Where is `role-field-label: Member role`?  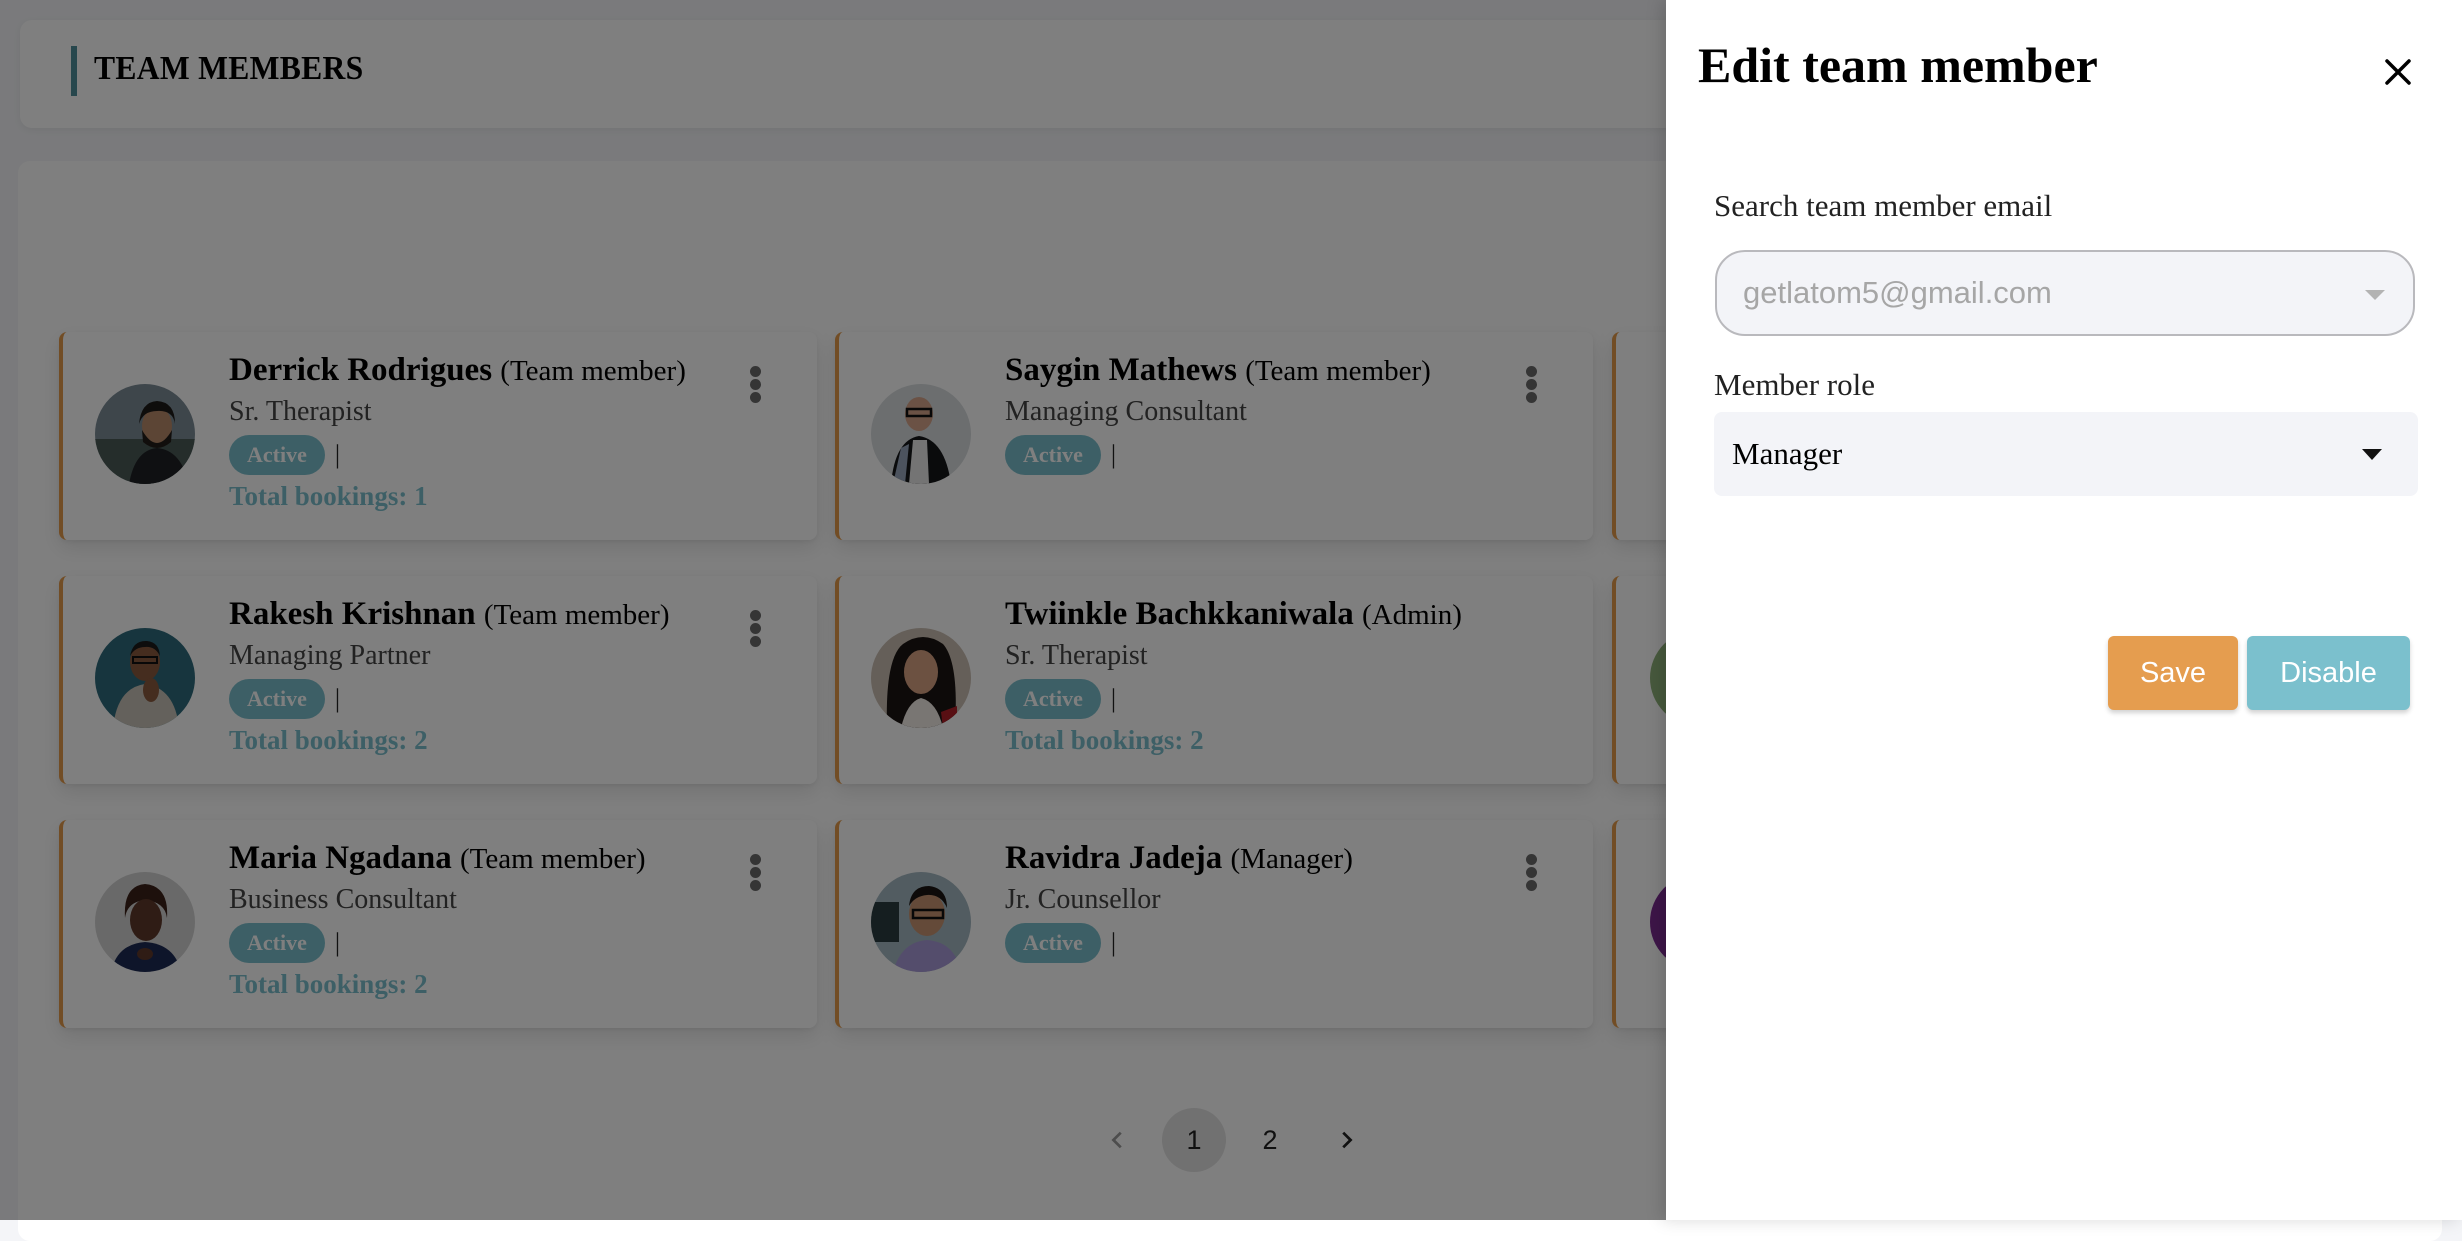 role-field-label: Member role is located at coordinates (1794, 384).